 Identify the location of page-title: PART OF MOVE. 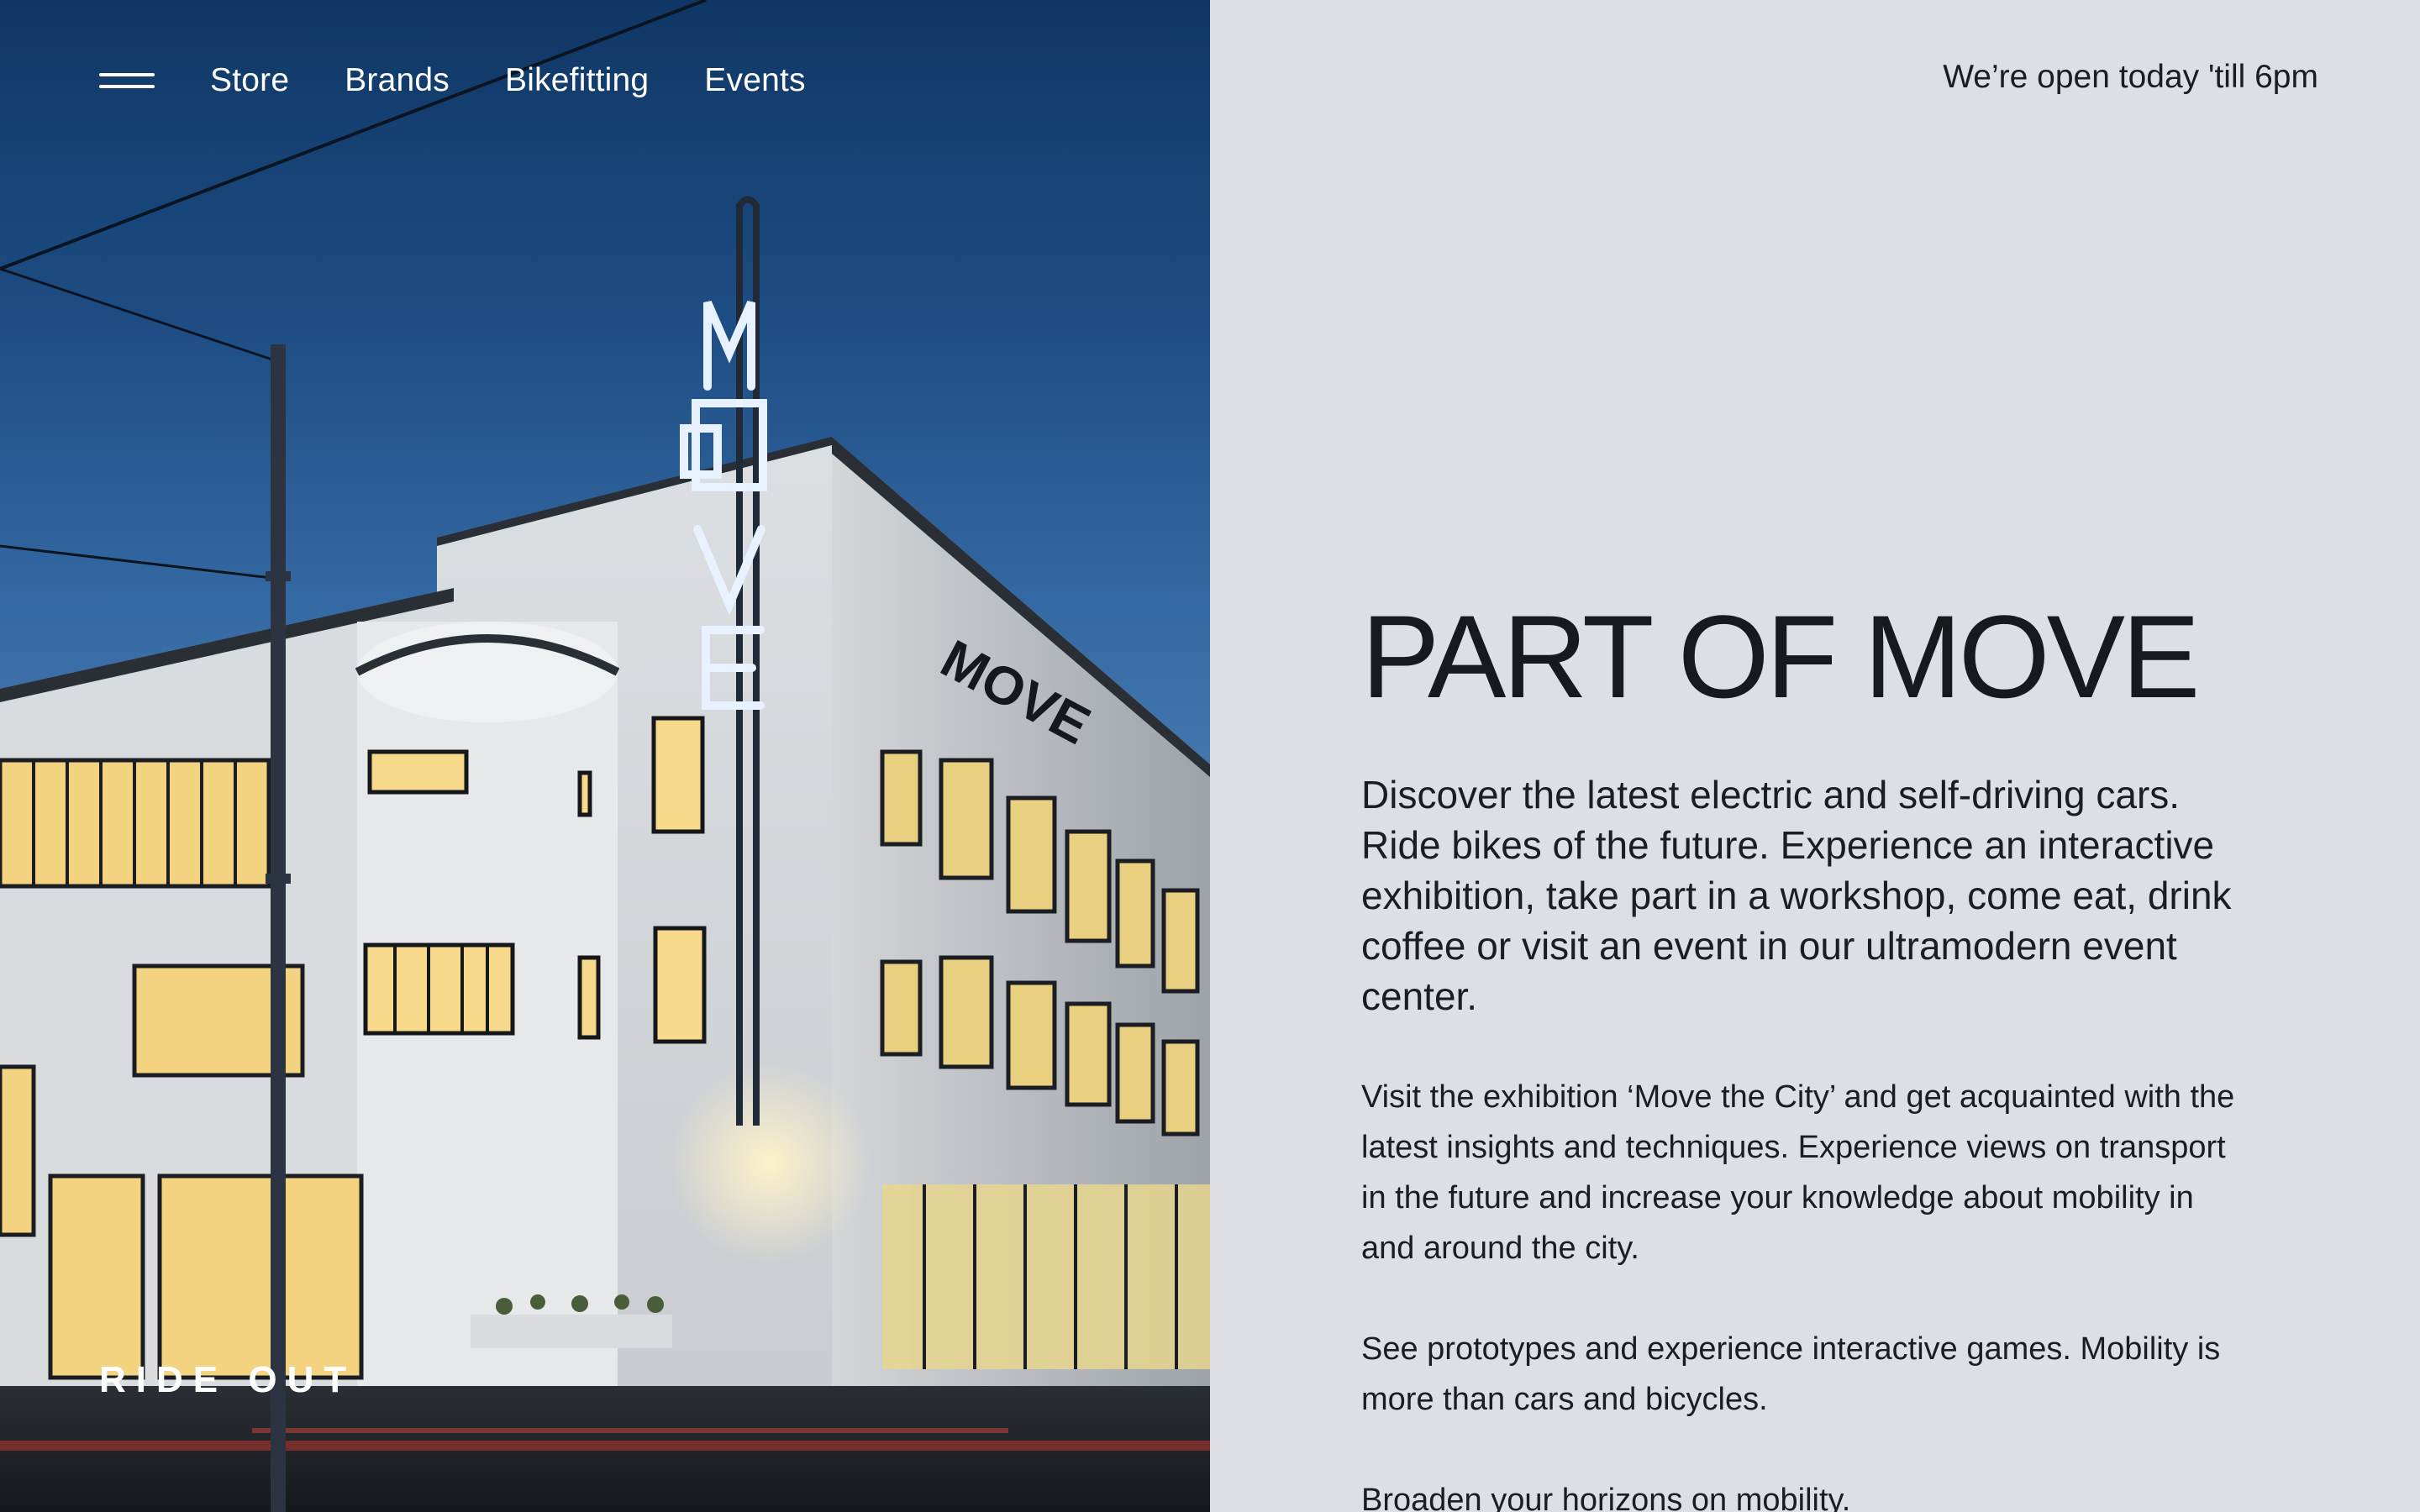
(1781, 656).